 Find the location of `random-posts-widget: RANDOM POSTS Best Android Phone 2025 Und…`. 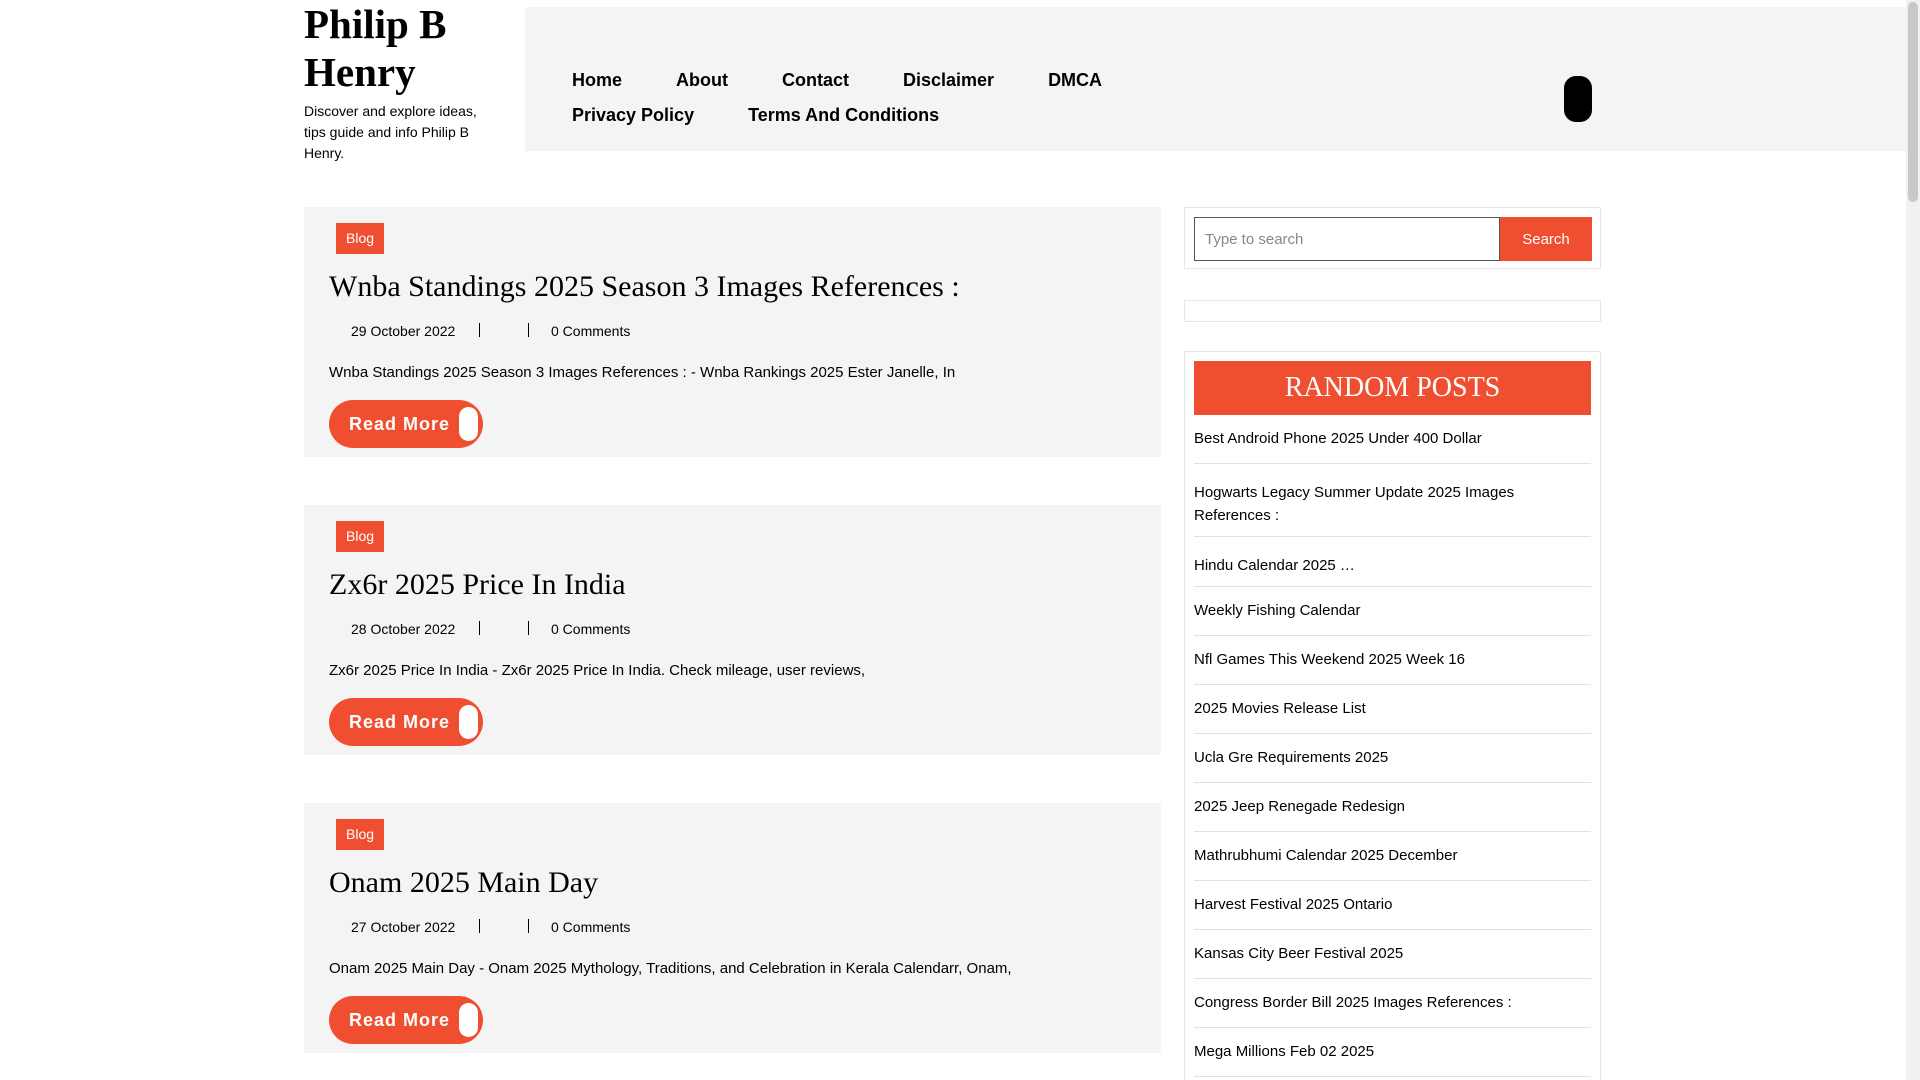

random-posts-widget: RANDOM POSTS Best Android Phone 2025 Und… is located at coordinates (1392, 715).